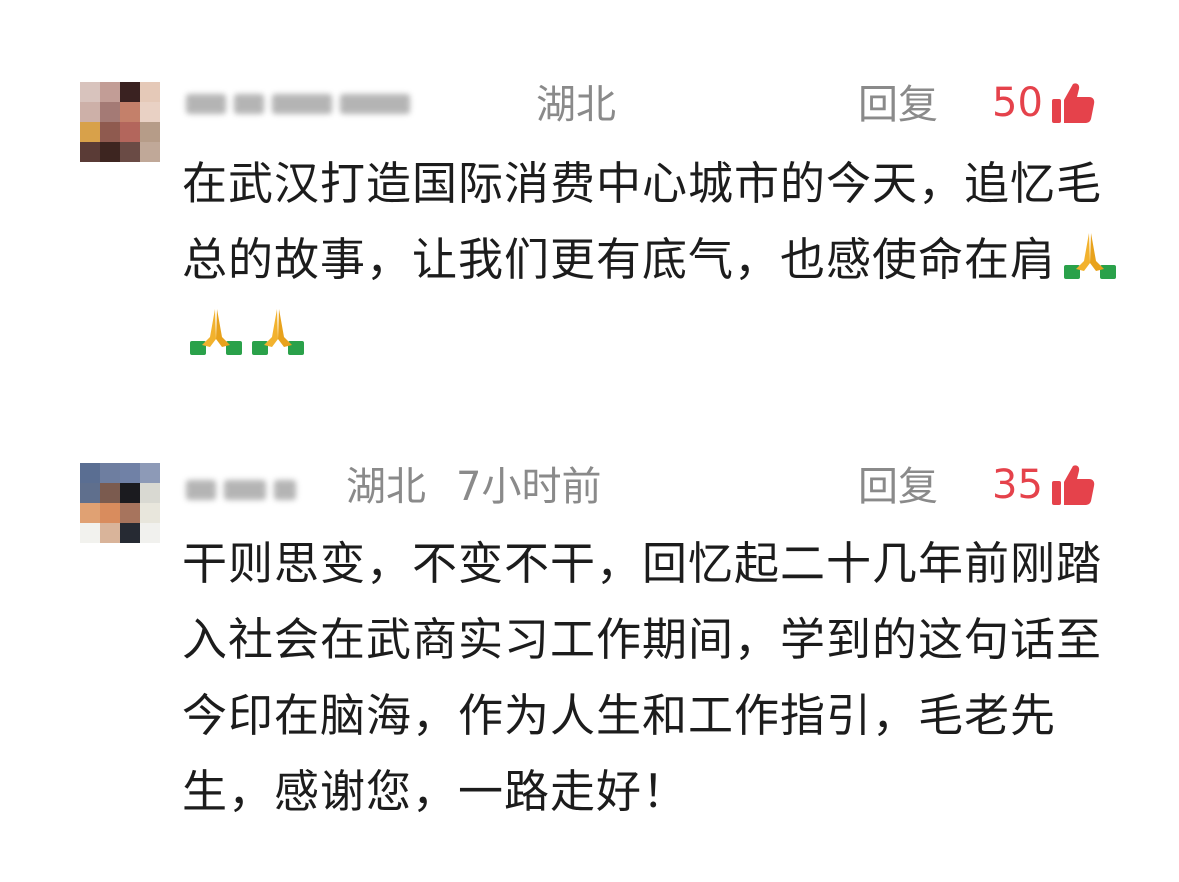 The height and width of the screenshot is (882, 1179). I want to click on like-count: 35, so click(1017, 485).